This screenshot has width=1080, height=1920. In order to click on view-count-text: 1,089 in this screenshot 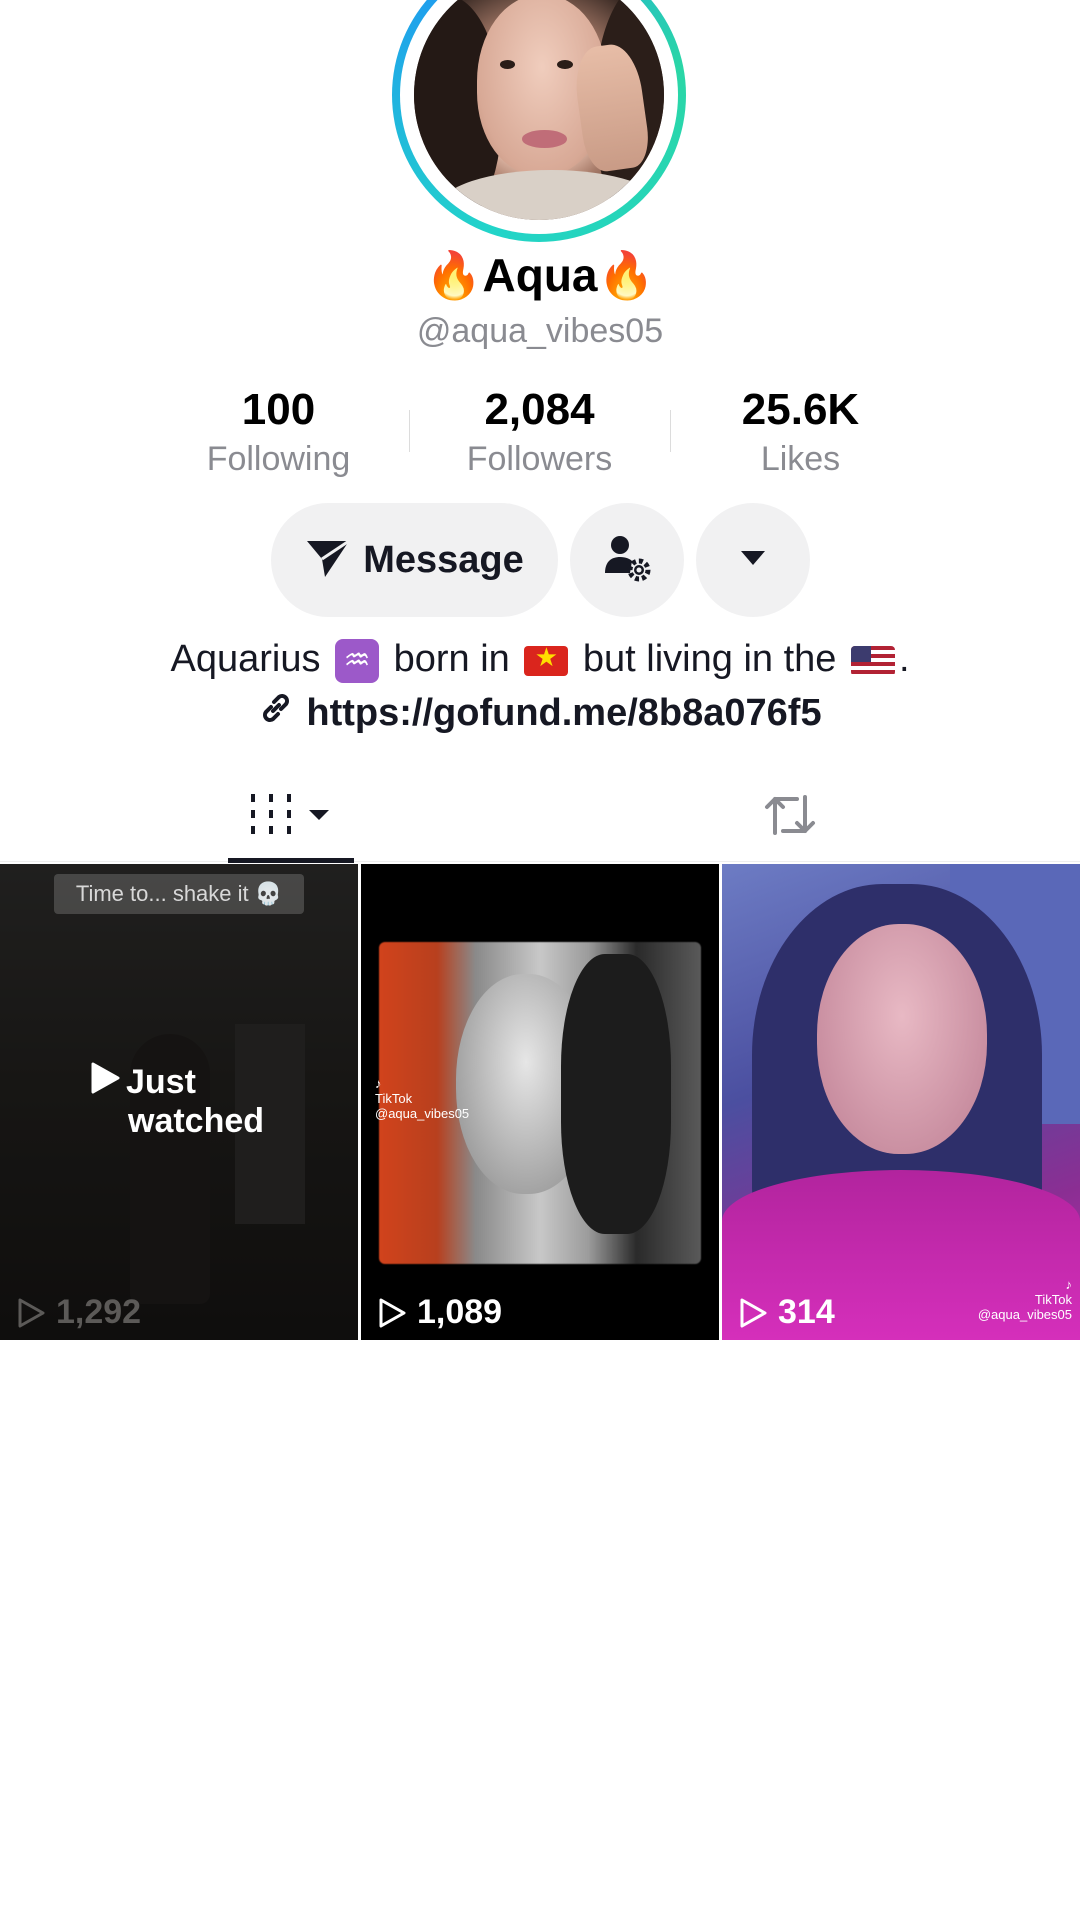, I will do `click(460, 1312)`.